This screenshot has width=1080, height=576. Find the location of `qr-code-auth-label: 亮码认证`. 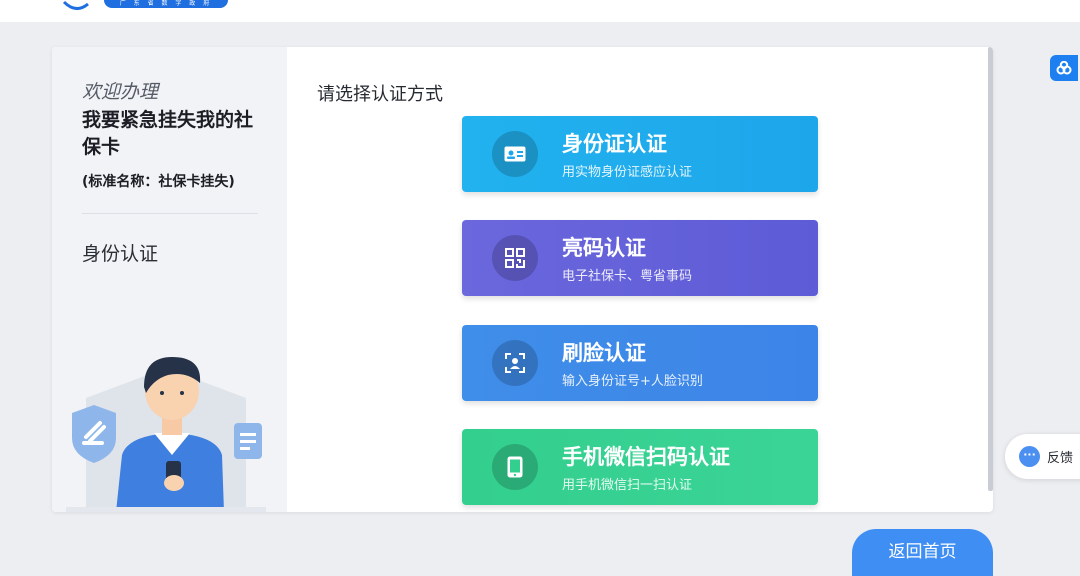

qr-code-auth-label: 亮码认证 is located at coordinates (604, 248).